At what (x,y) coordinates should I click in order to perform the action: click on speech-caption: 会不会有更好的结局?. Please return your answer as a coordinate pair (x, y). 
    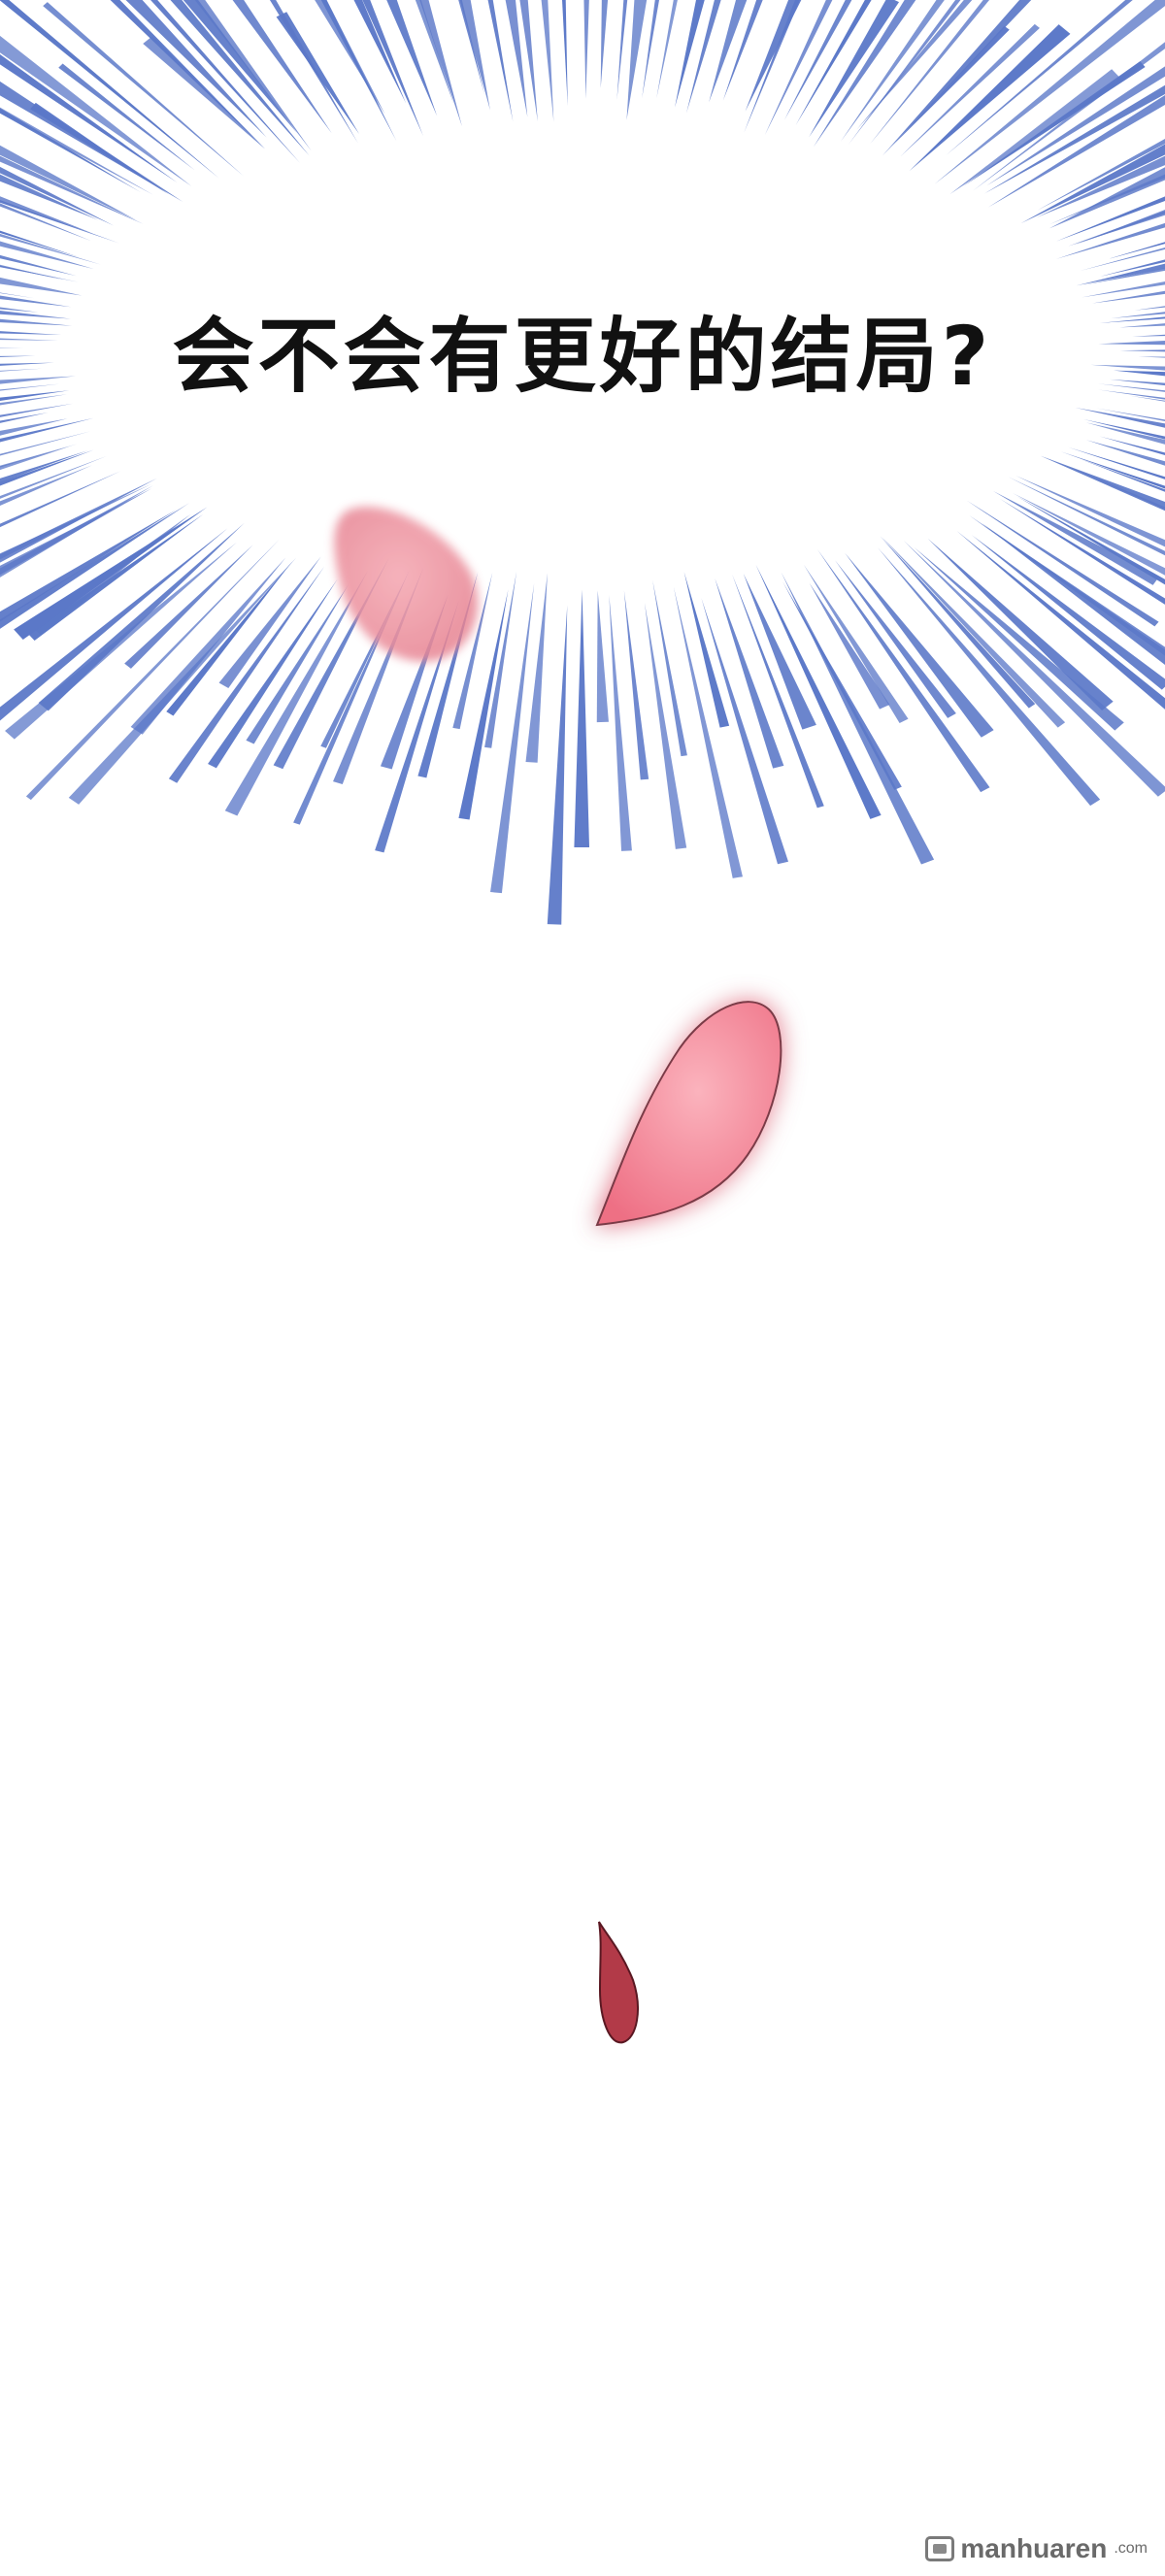
    Looking at the image, I should click on (582, 356).